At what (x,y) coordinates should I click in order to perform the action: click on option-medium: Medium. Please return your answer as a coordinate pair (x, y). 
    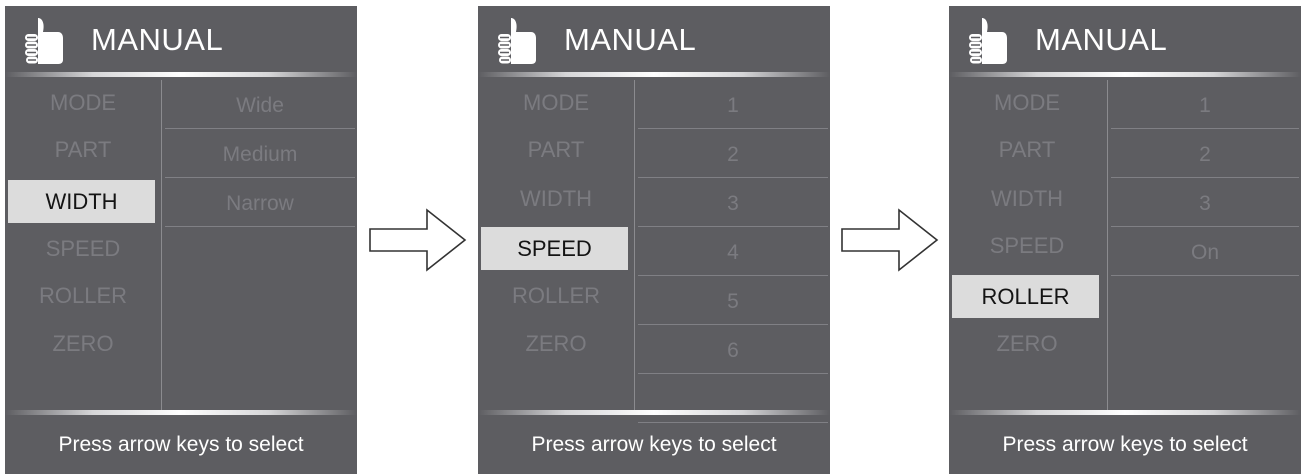
    Looking at the image, I should click on (260, 154).